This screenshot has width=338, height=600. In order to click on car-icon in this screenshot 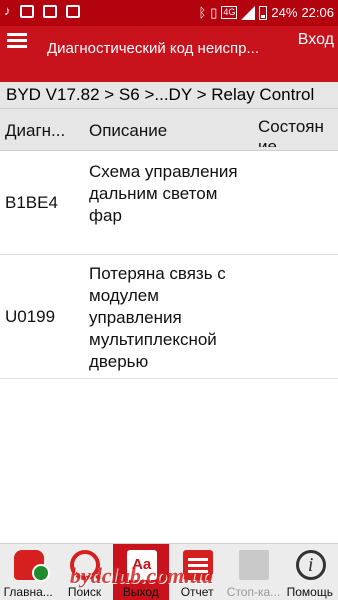, I will do `click(32, 566)`.